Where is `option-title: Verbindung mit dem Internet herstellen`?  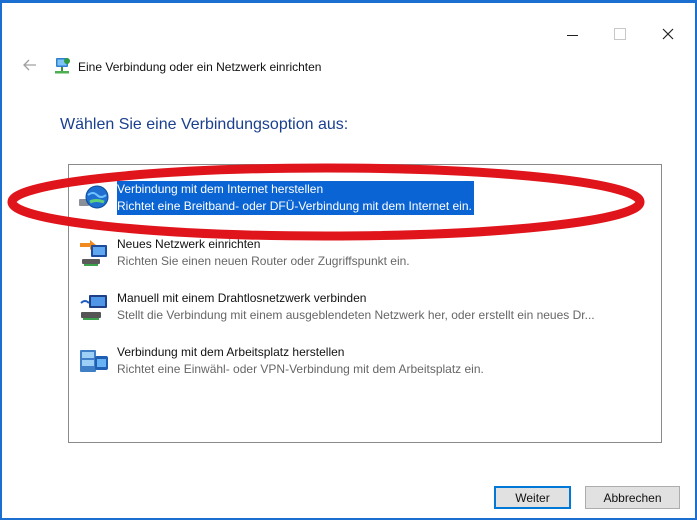 option-title: Verbindung mit dem Internet herstellen is located at coordinates (295, 189).